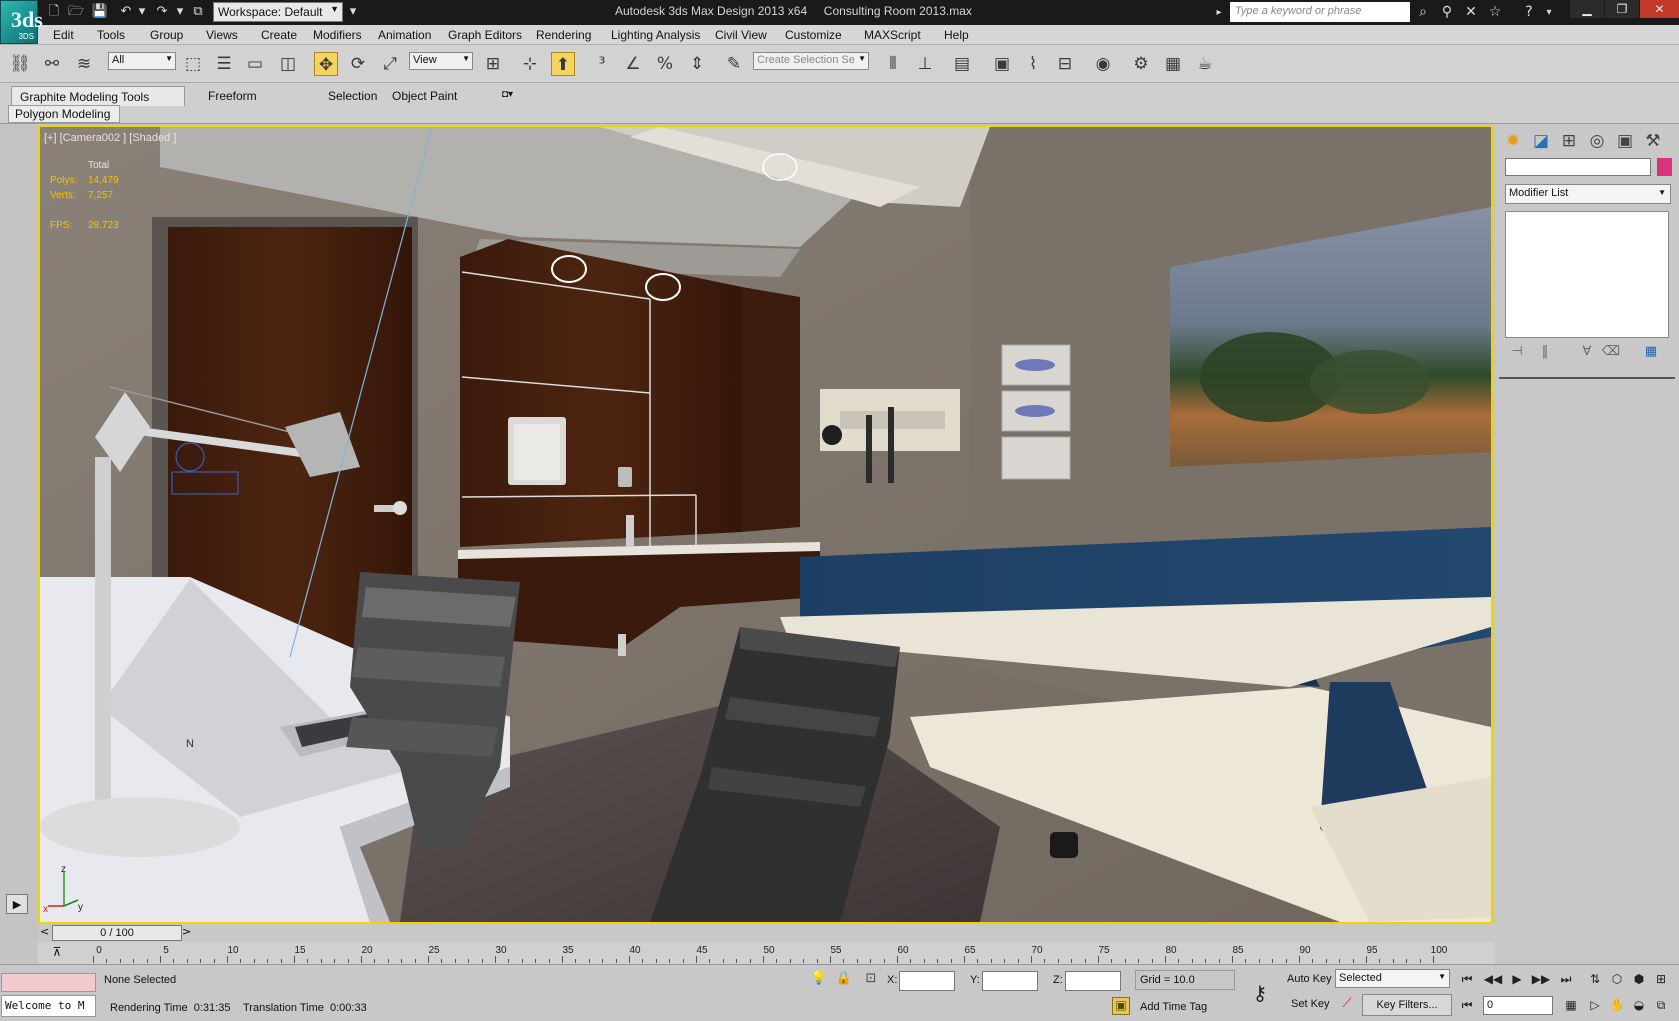 The width and height of the screenshot is (1679, 1021). I want to click on display-panel-icon: ▣, so click(1625, 141).